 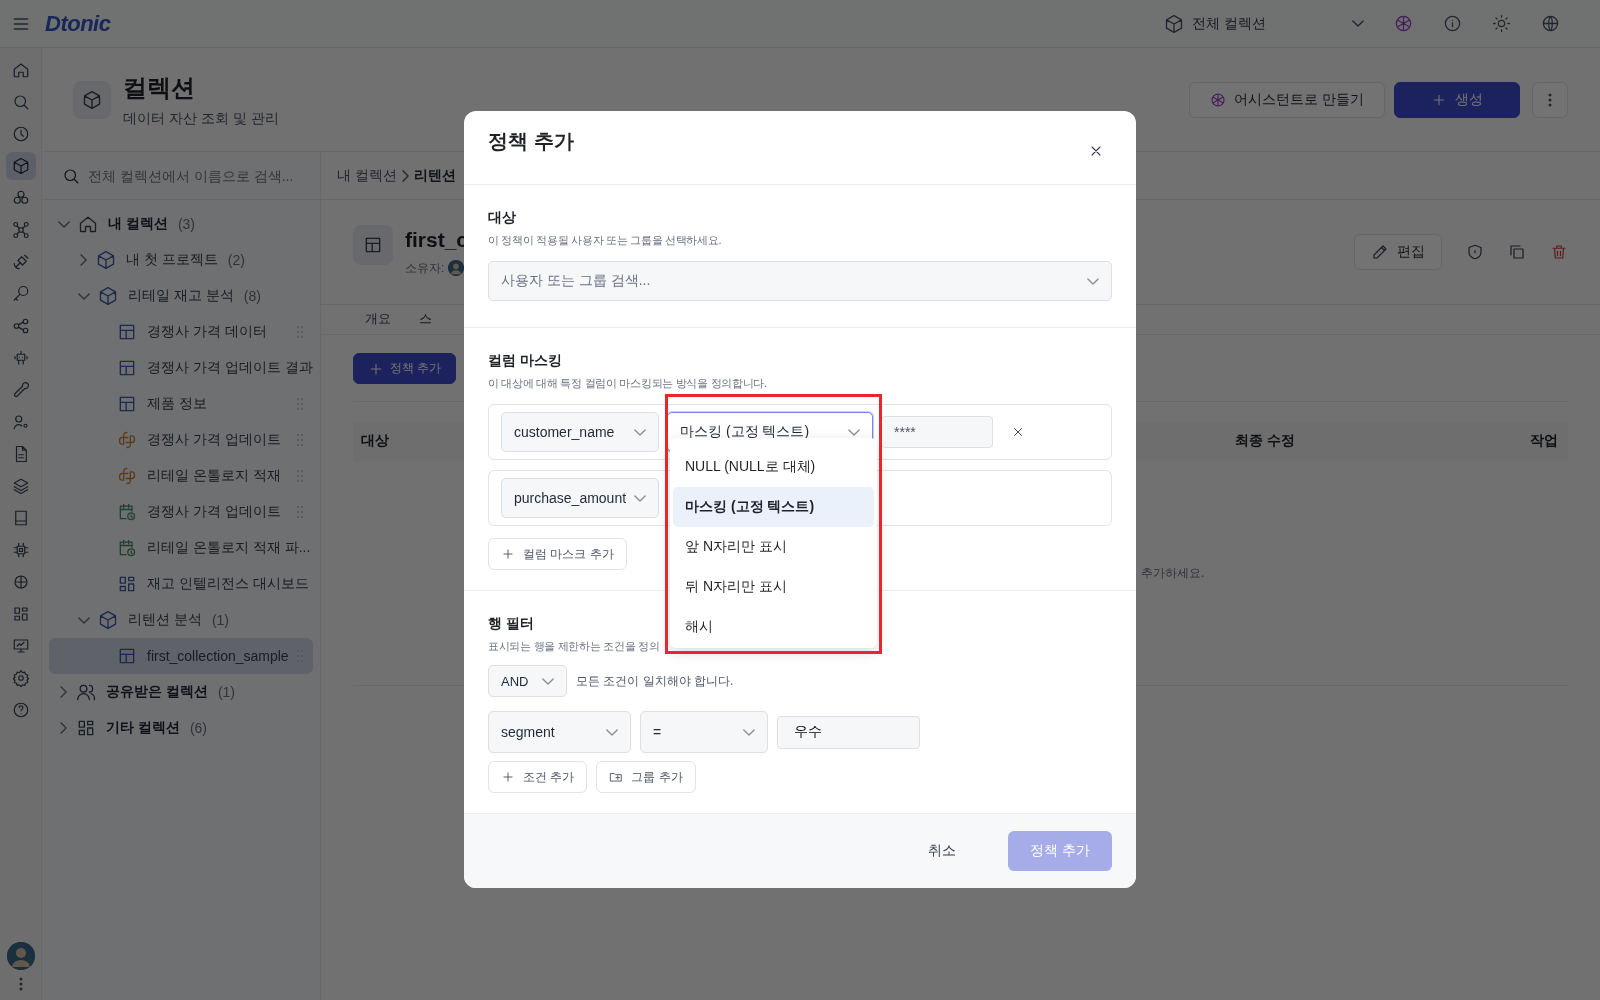 What do you see at coordinates (580, 498) in the screenshot?
I see `column-select: purchase_amount` at bounding box center [580, 498].